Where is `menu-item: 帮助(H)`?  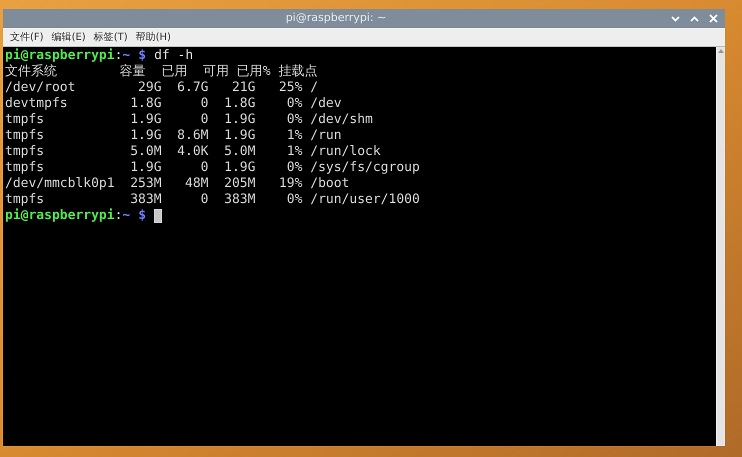 menu-item: 帮助(H) is located at coordinates (153, 37).